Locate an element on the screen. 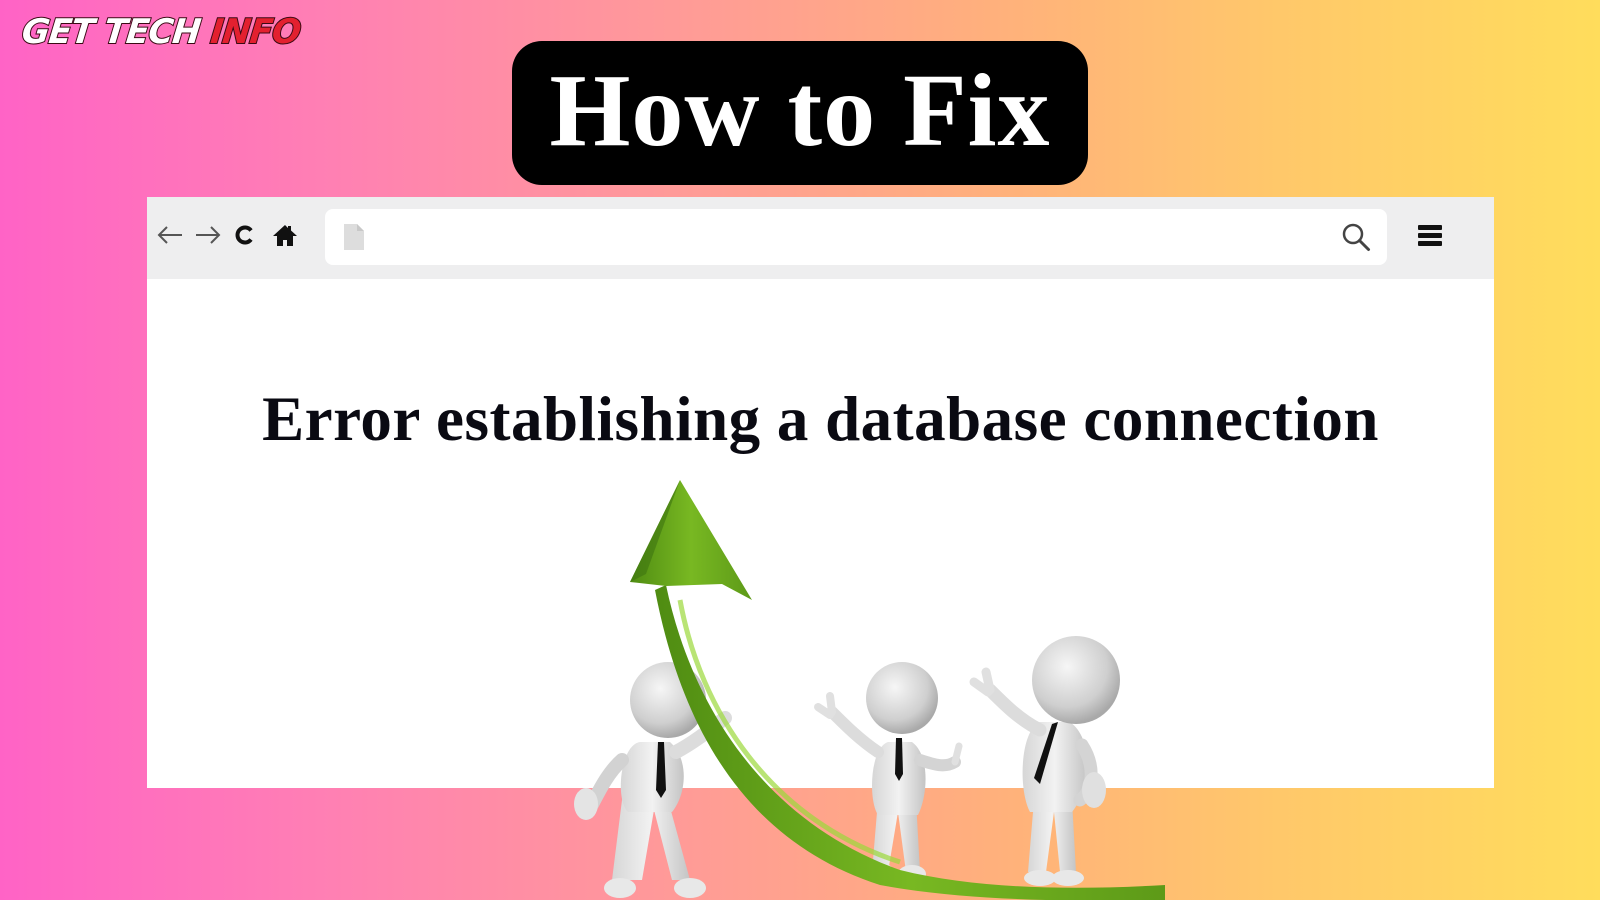  home-button is located at coordinates (285, 235).